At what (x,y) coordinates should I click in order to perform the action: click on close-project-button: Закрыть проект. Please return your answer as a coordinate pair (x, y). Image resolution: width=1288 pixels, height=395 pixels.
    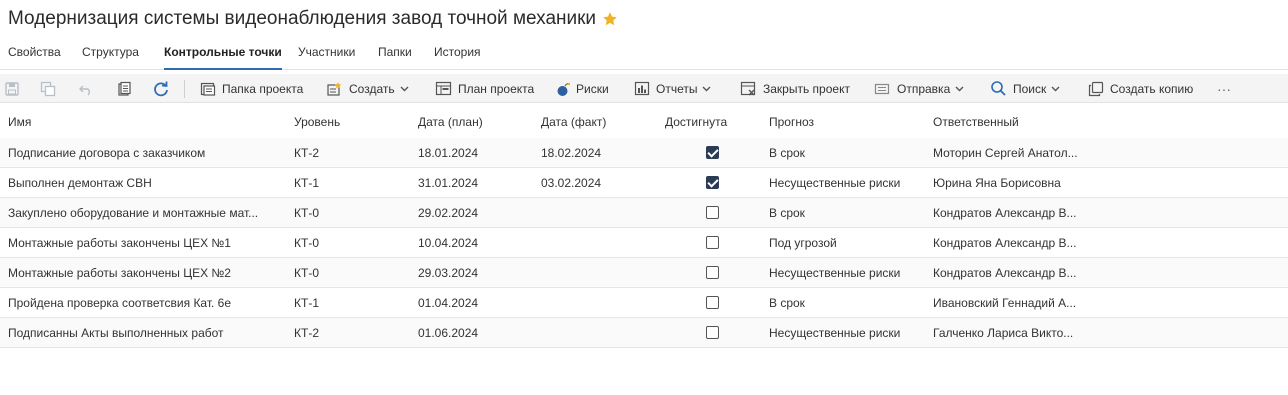
    Looking at the image, I should click on (795, 88).